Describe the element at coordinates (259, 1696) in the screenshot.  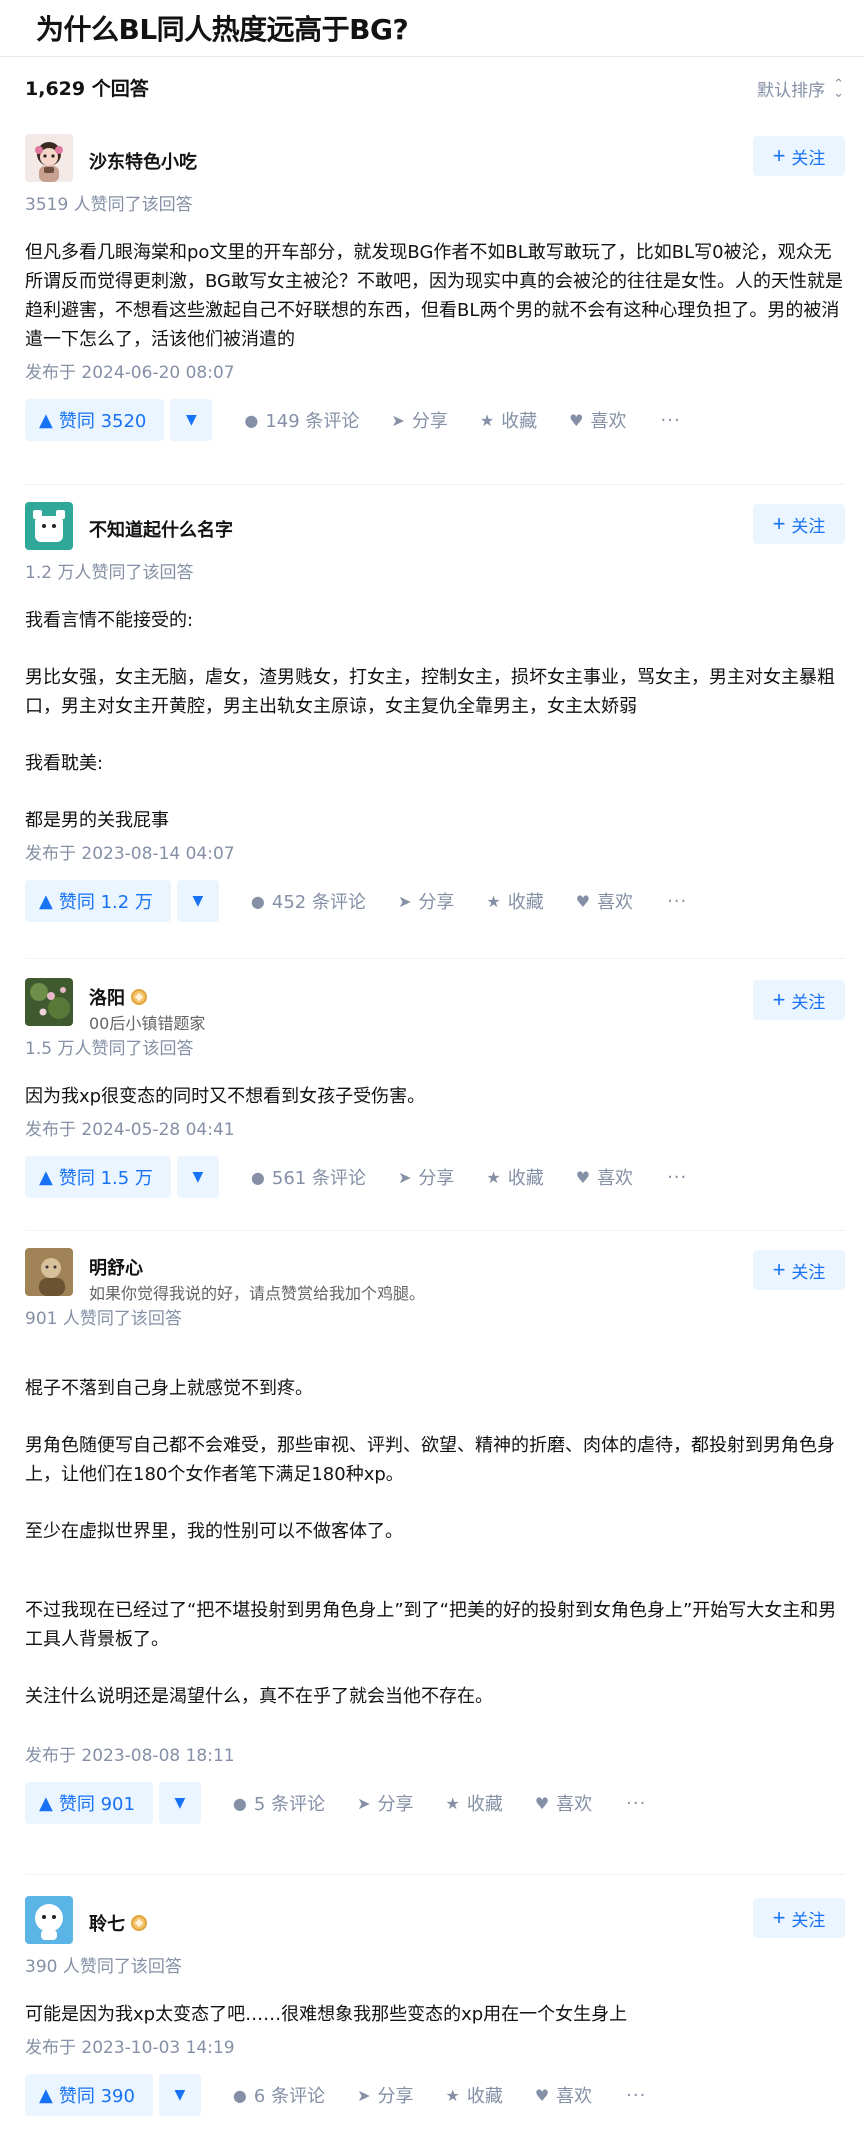
I see `paragraph: 关注什么说明还是渴望什么，真不在乎了就会当他不存在。` at that location.